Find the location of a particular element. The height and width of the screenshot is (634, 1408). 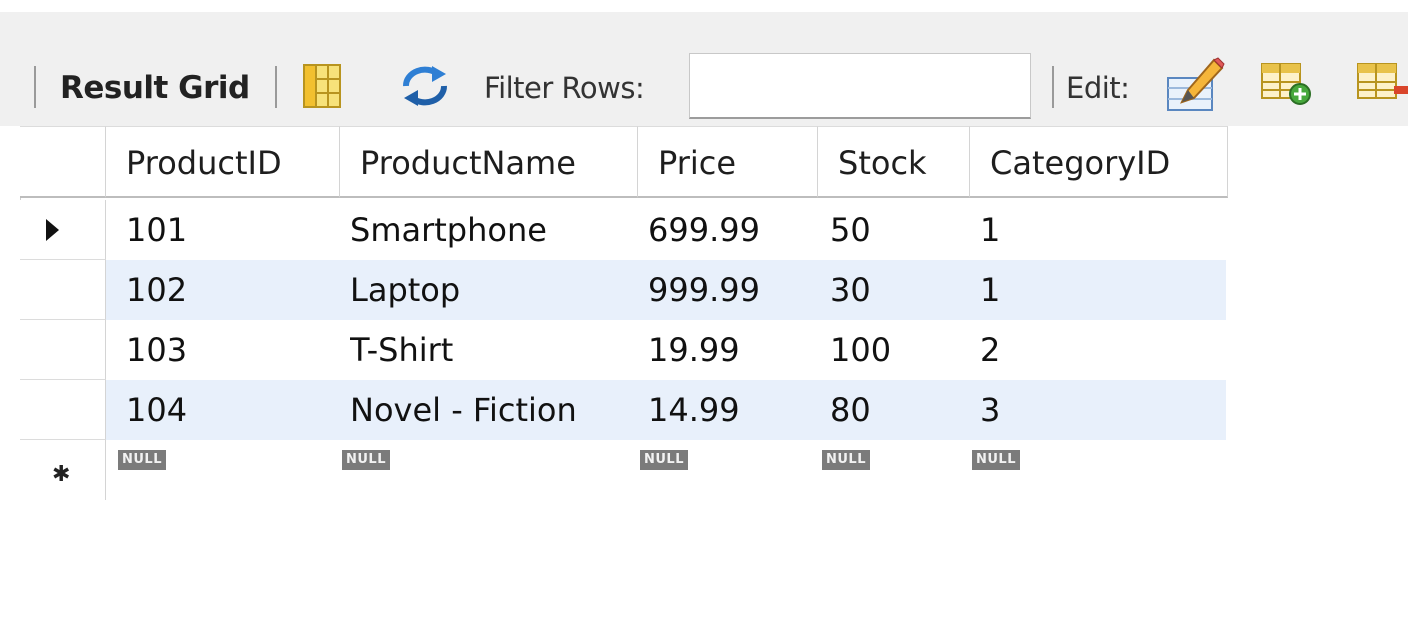

cell-productid: 102 is located at coordinates (156, 290).